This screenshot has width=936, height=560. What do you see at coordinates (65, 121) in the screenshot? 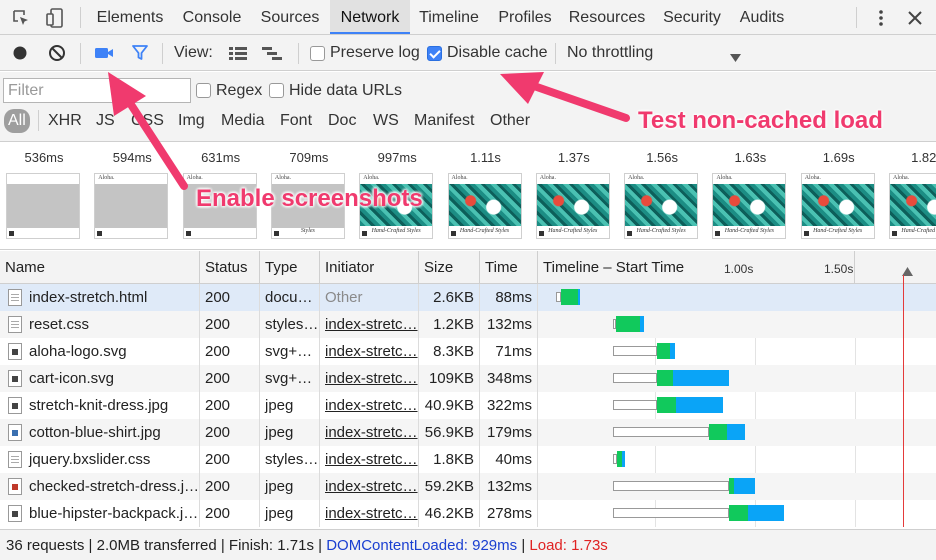
I see `filter-type-xhr: XHR` at bounding box center [65, 121].